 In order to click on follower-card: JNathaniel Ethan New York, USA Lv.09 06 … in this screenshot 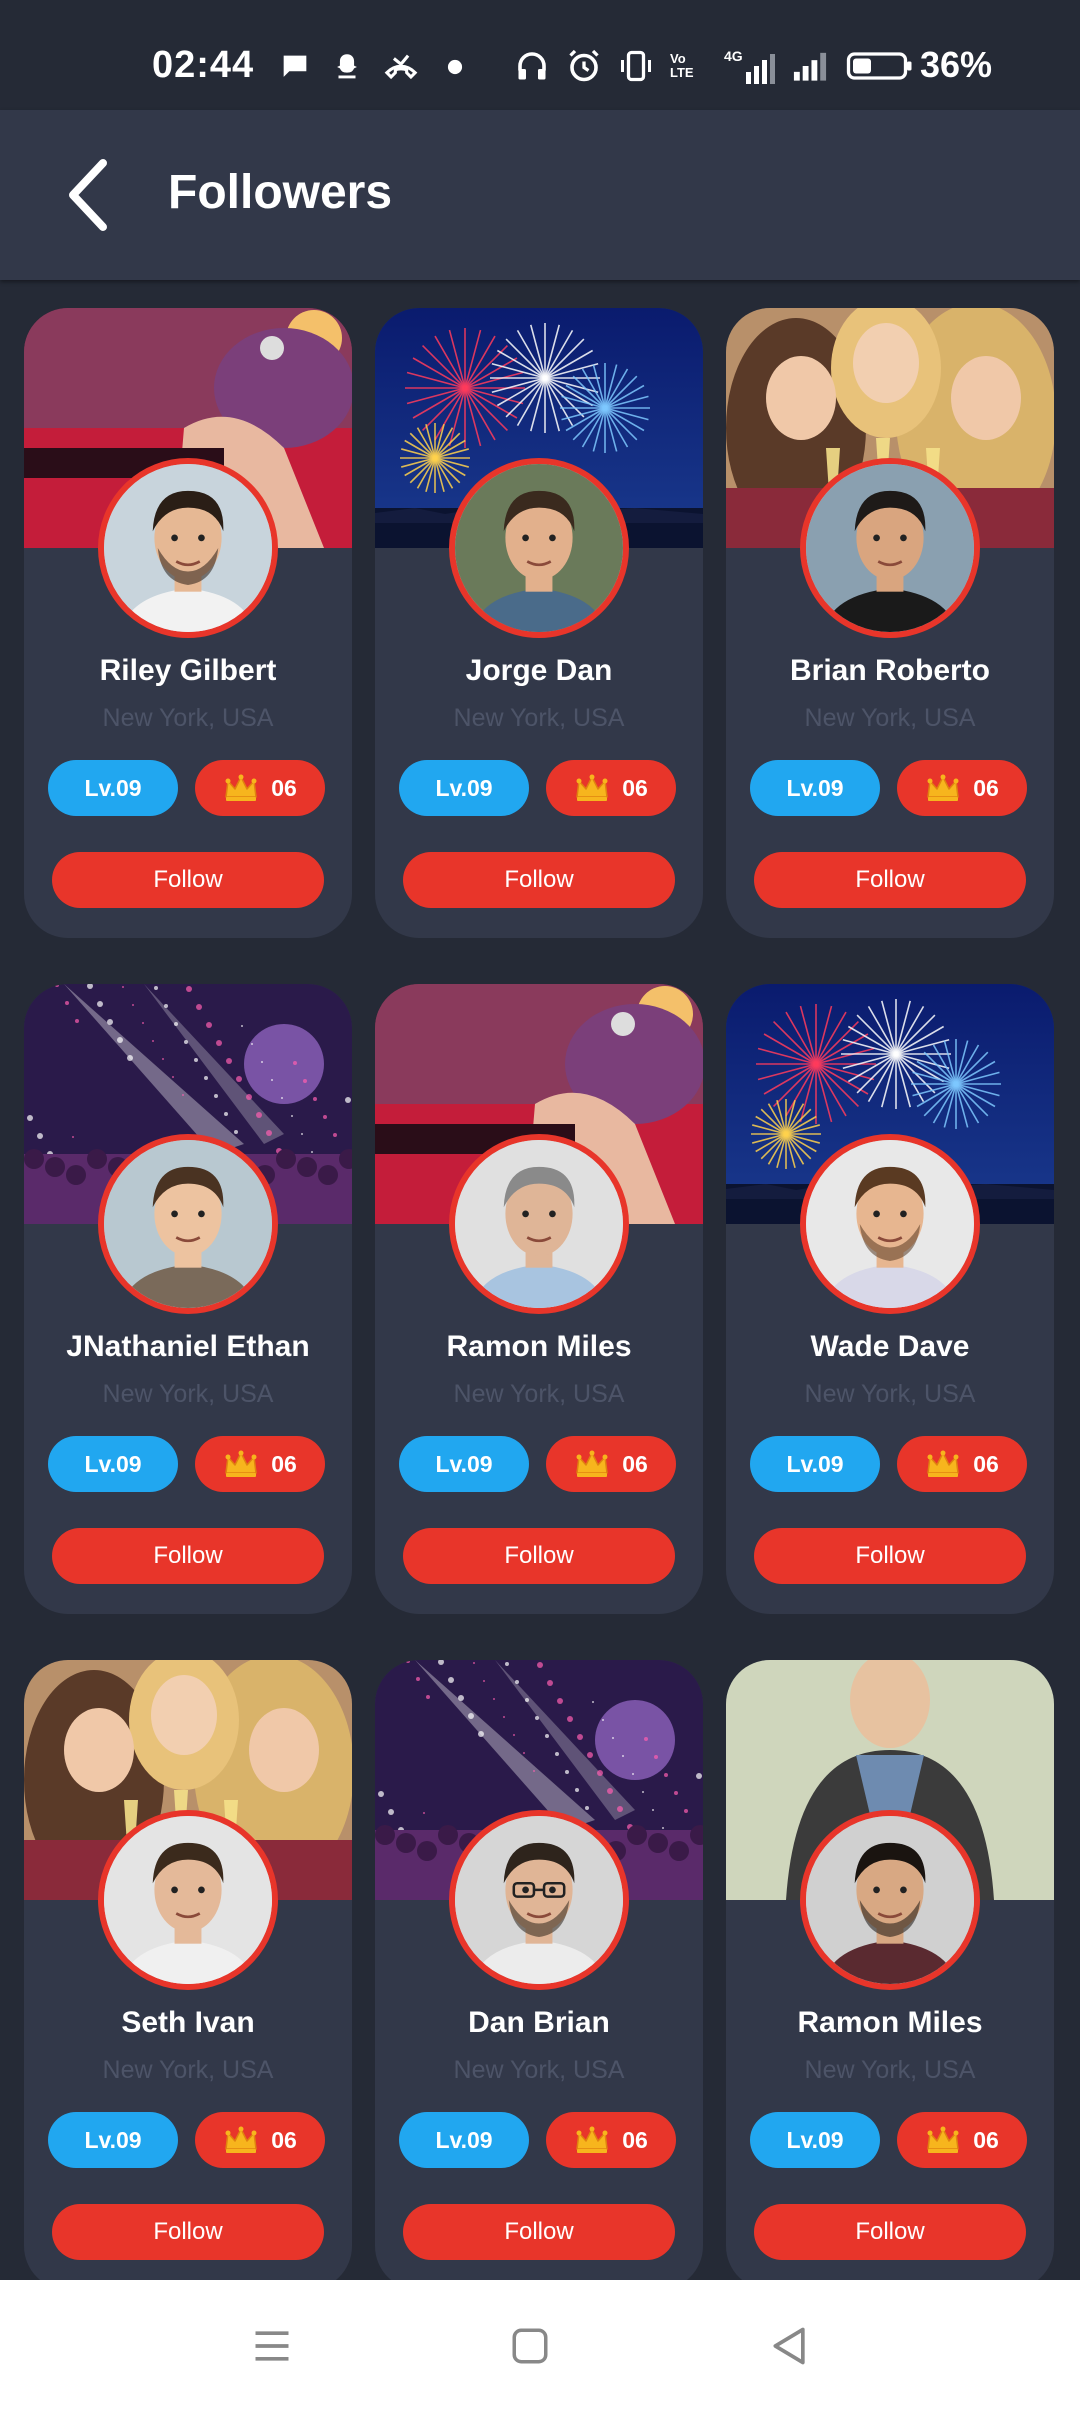, I will do `click(188, 1299)`.